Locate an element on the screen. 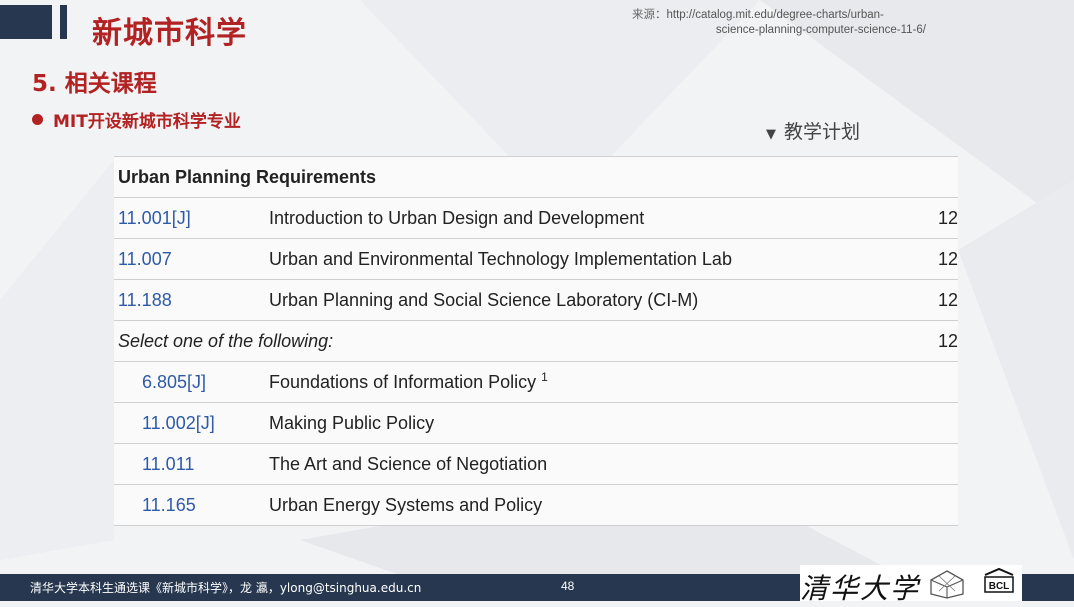 The height and width of the screenshot is (607, 1074). bullet-point: MIT开设新城市科学专业 is located at coordinates (136, 119).